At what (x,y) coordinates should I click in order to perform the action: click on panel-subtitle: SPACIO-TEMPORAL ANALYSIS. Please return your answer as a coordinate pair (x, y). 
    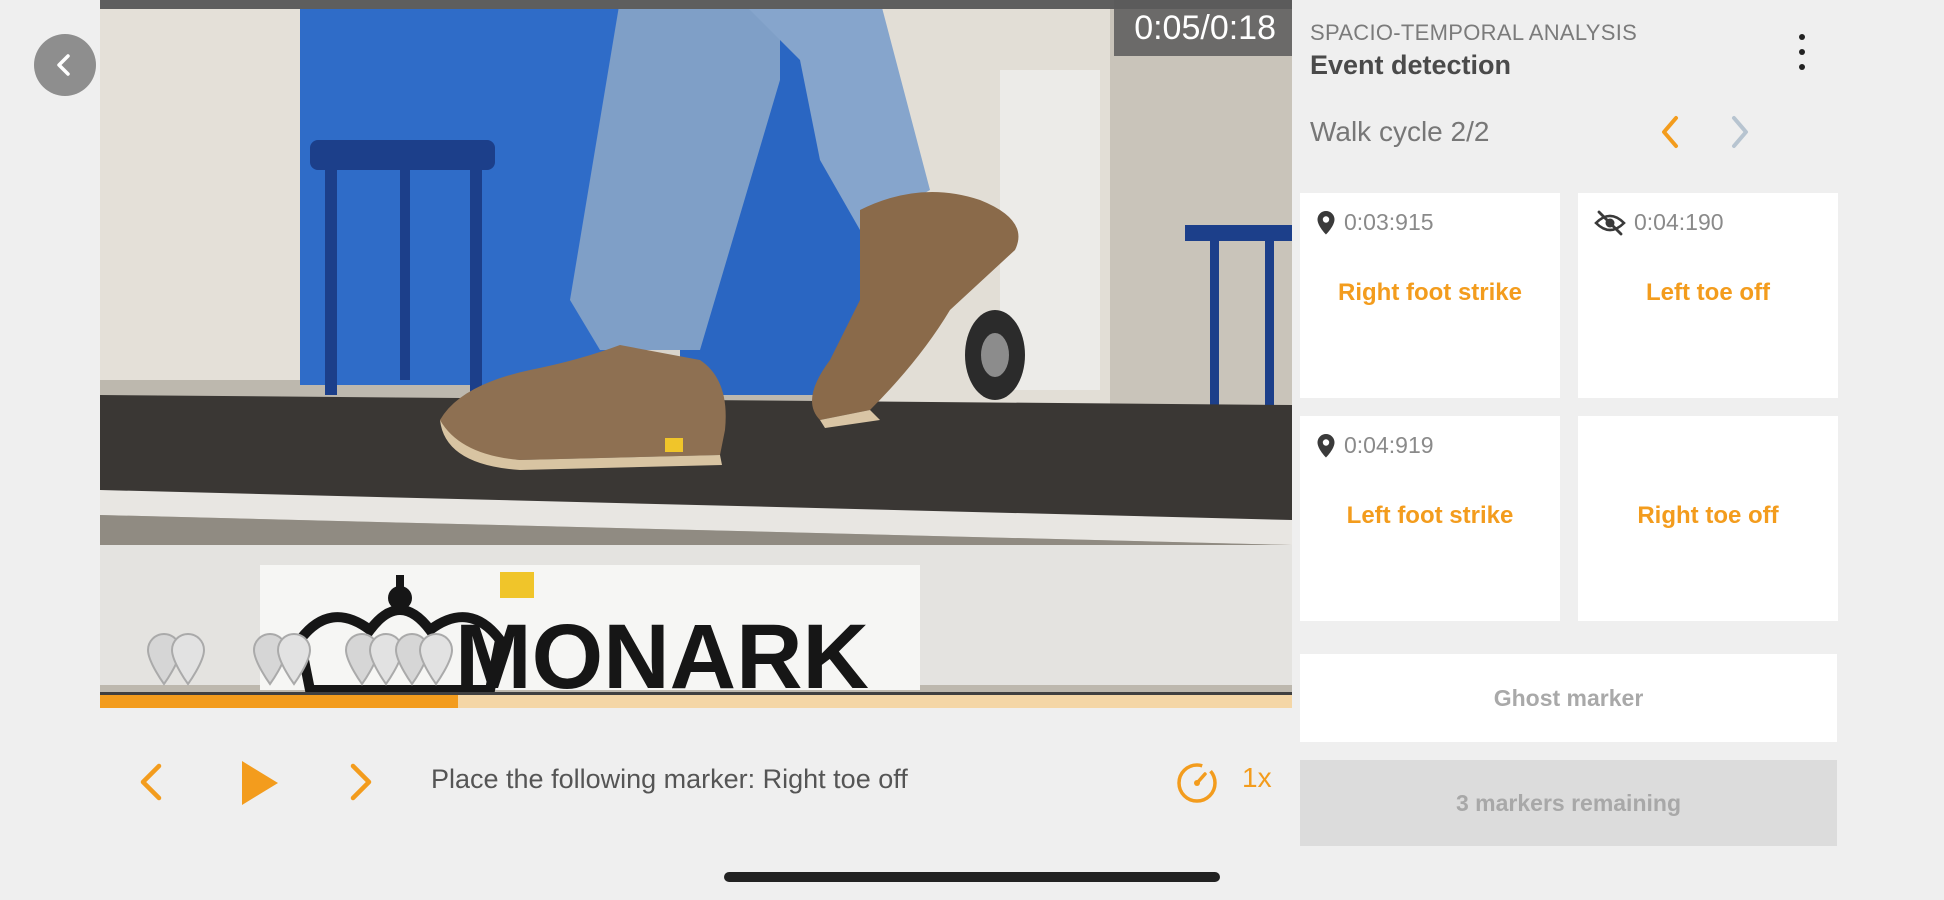
    Looking at the image, I should click on (1474, 32).